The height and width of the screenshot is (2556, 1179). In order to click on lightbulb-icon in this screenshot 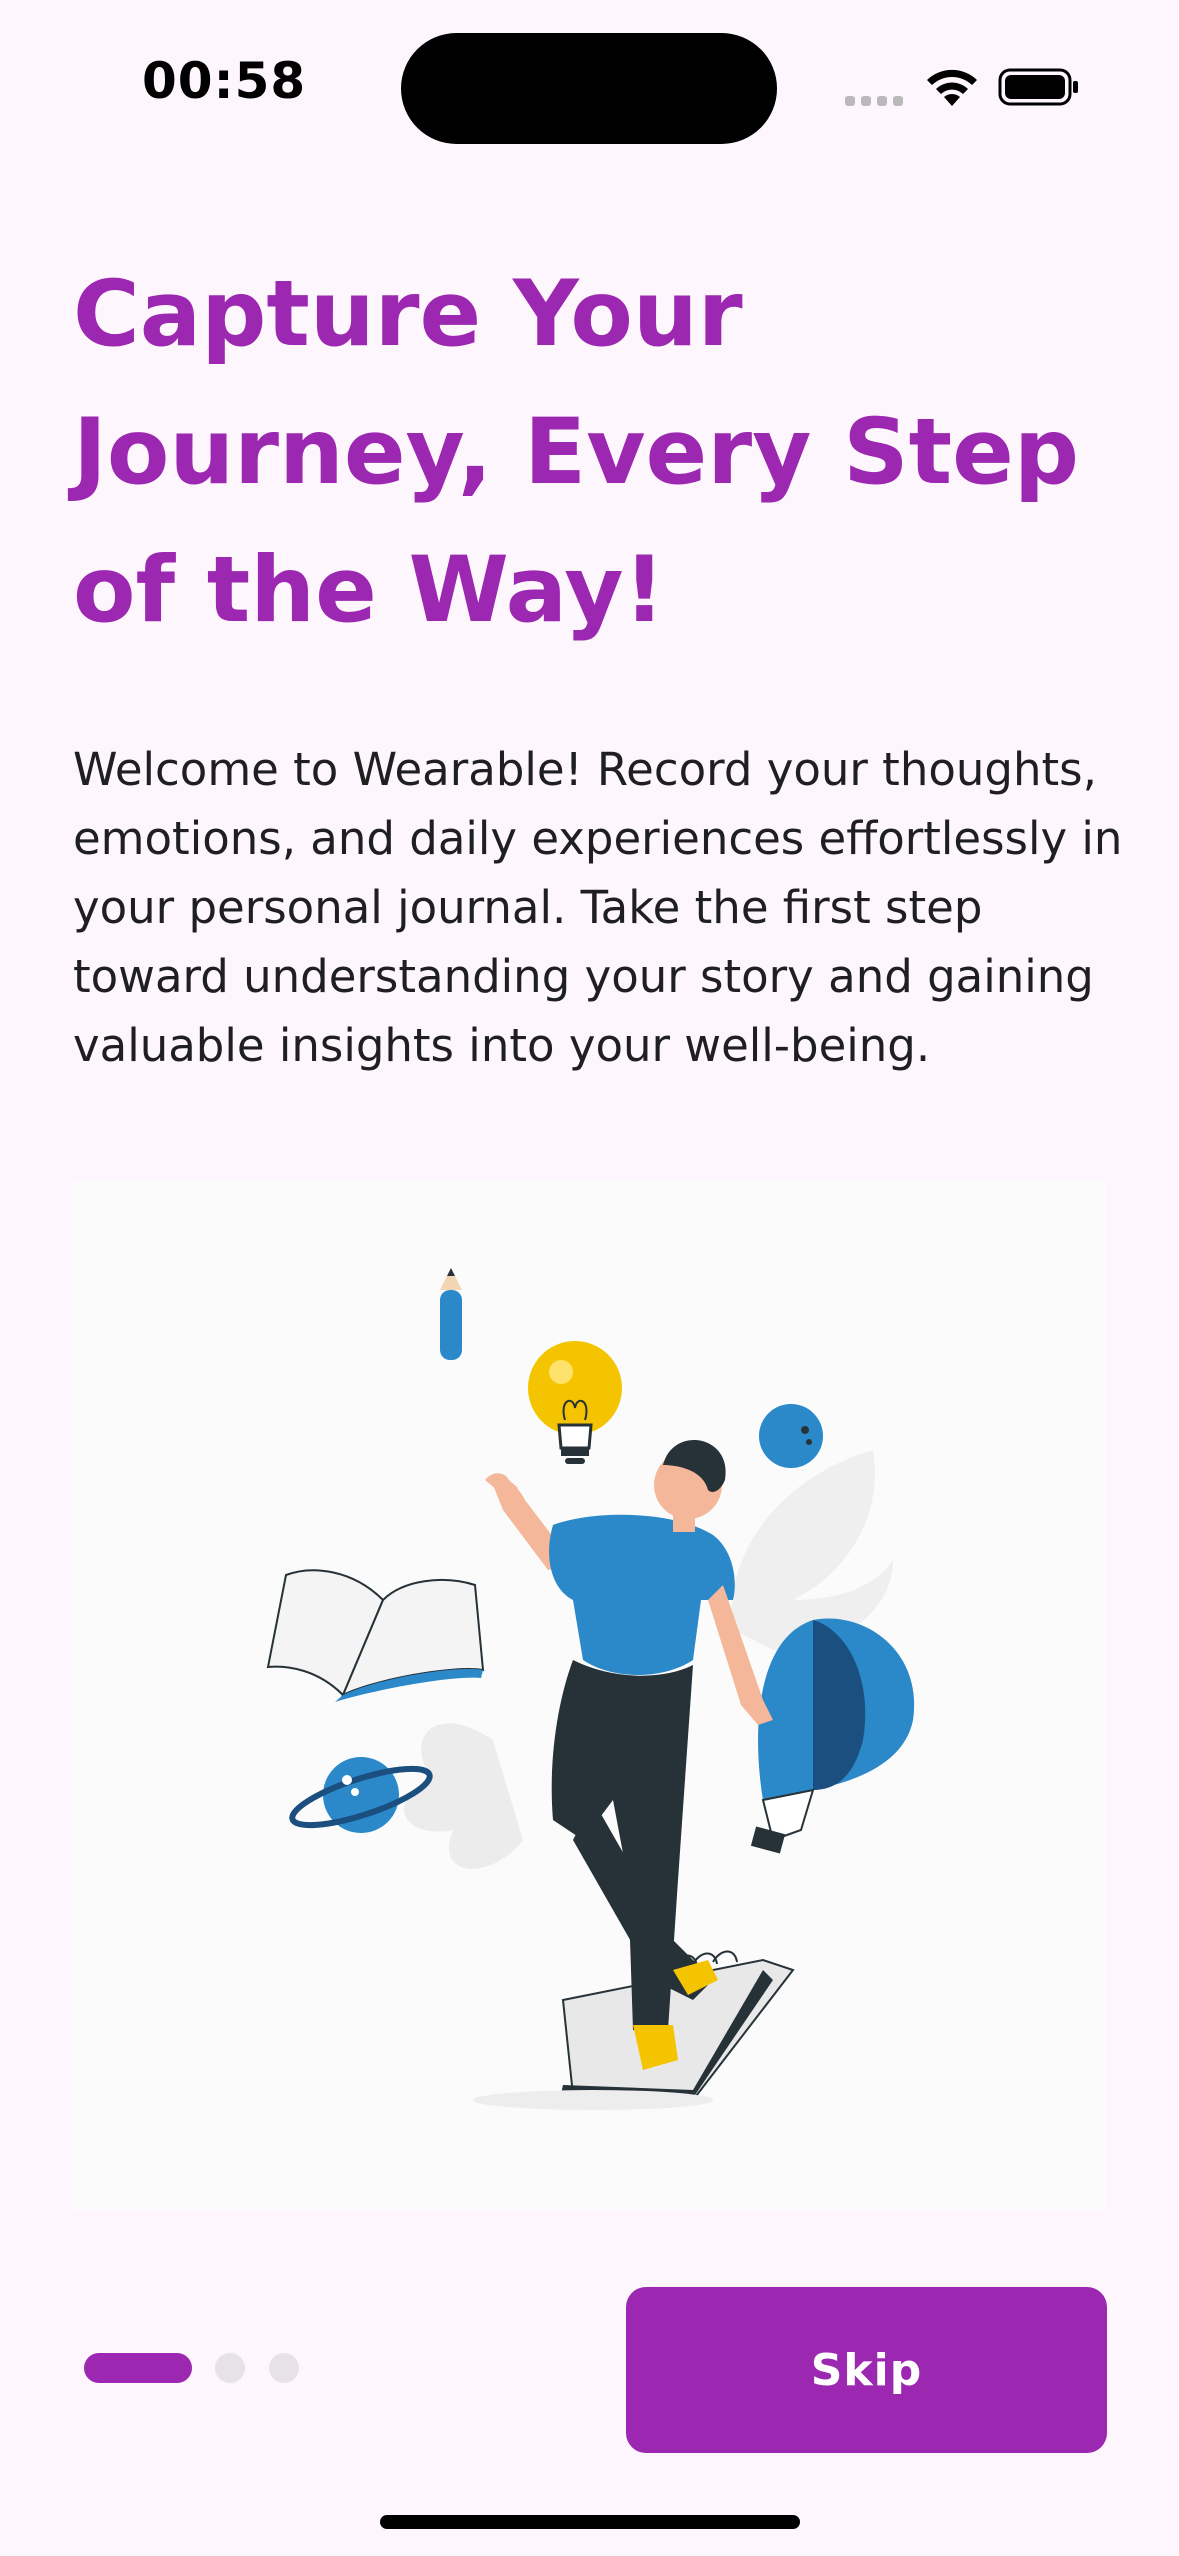, I will do `click(575, 1402)`.